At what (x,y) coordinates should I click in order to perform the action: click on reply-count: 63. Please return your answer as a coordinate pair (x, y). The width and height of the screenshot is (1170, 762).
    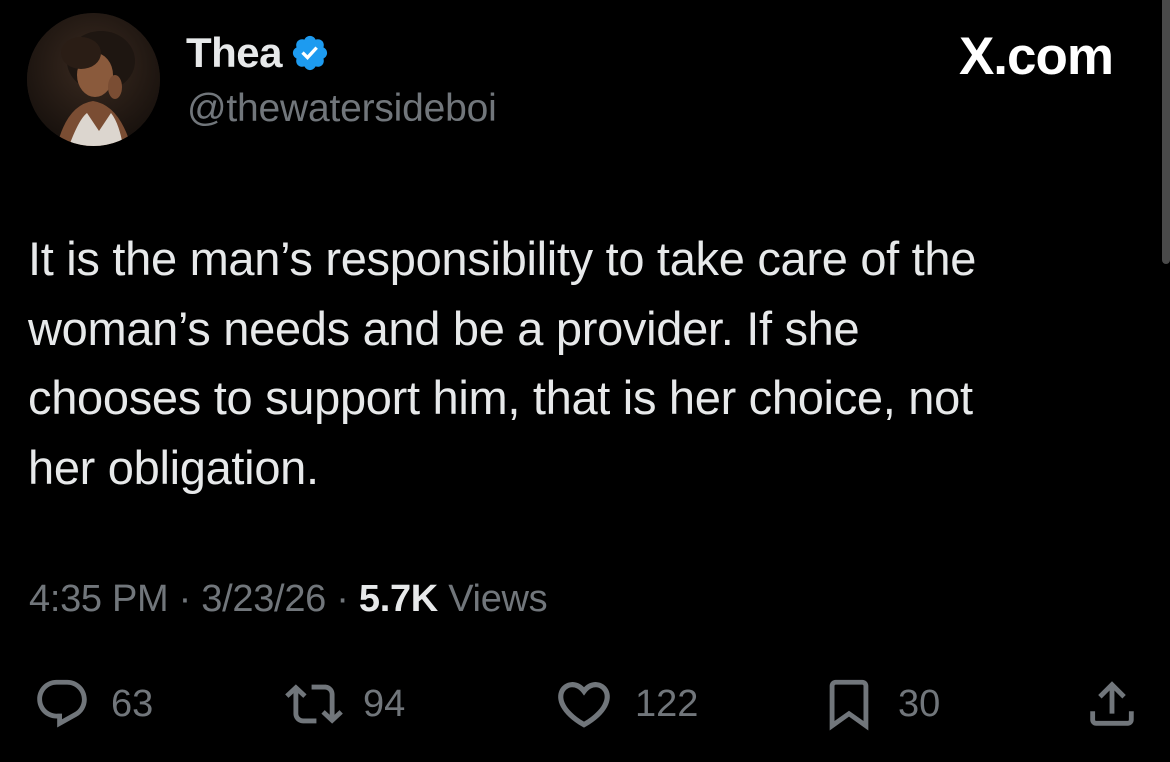
    Looking at the image, I should click on (132, 703).